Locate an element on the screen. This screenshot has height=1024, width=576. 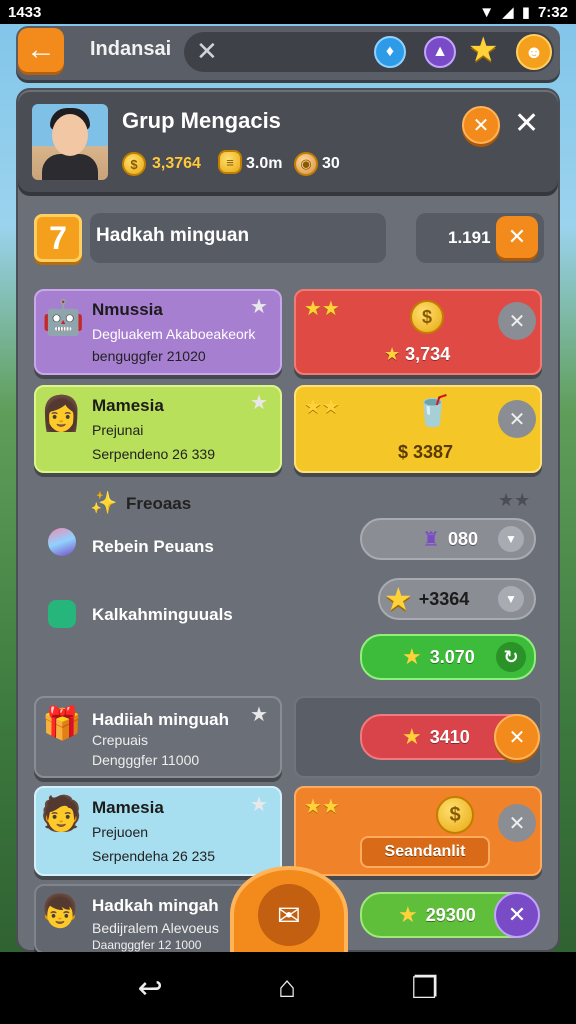
coin-count: 3,3764 is located at coordinates (176, 163).